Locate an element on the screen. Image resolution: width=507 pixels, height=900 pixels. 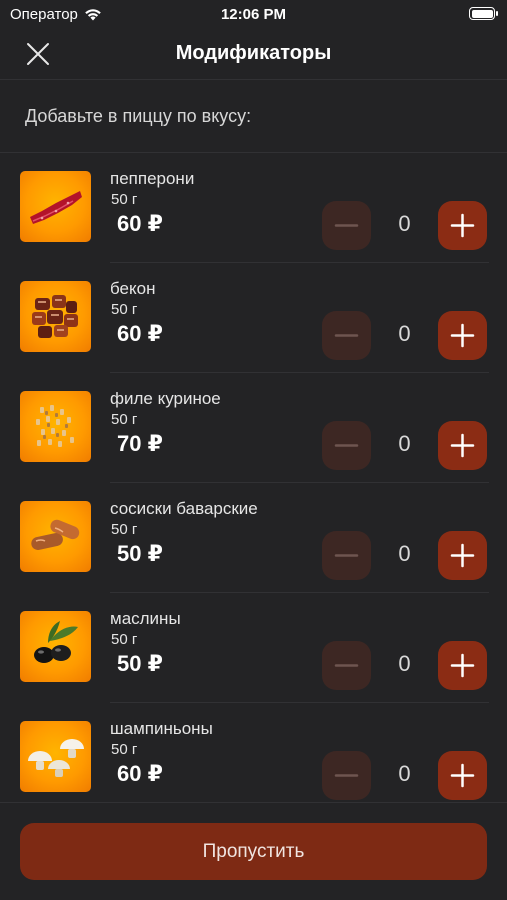
item-name: маслины is located at coordinates (145, 618).